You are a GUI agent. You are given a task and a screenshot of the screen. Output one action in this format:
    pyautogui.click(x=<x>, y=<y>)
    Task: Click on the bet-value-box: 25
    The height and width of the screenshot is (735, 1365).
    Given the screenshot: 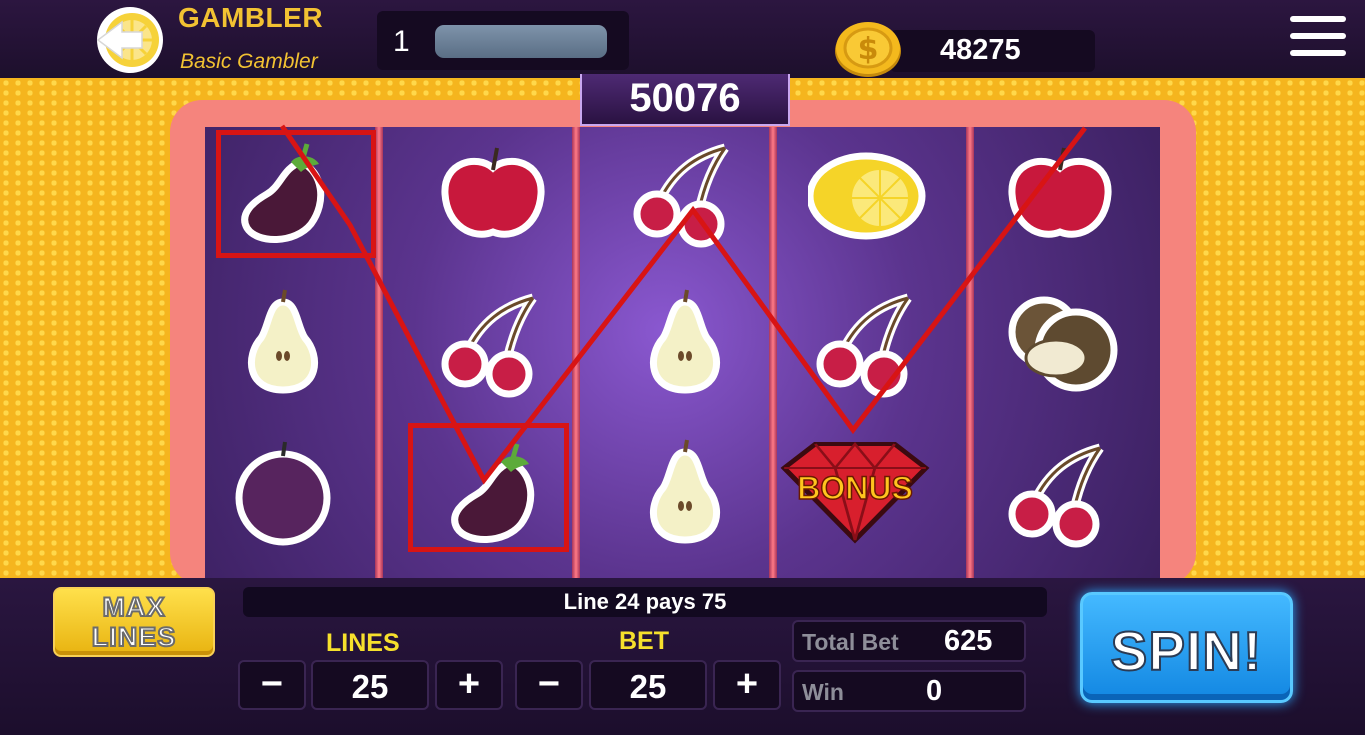 What is the action you would take?
    pyautogui.click(x=648, y=685)
    